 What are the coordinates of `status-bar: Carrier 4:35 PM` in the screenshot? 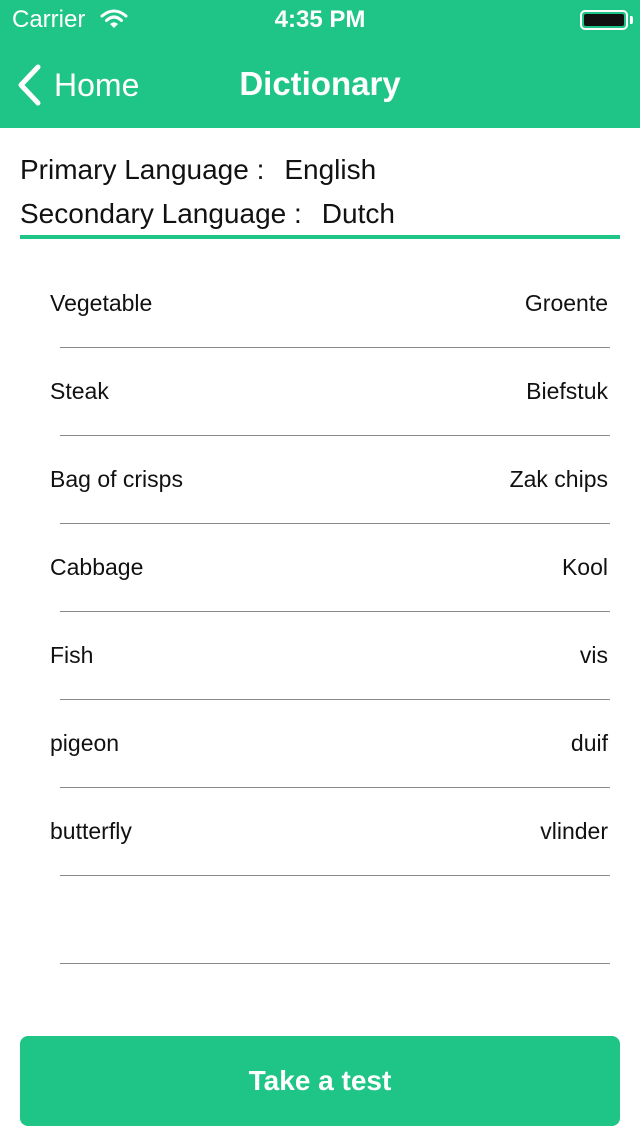 It's located at (320, 20).